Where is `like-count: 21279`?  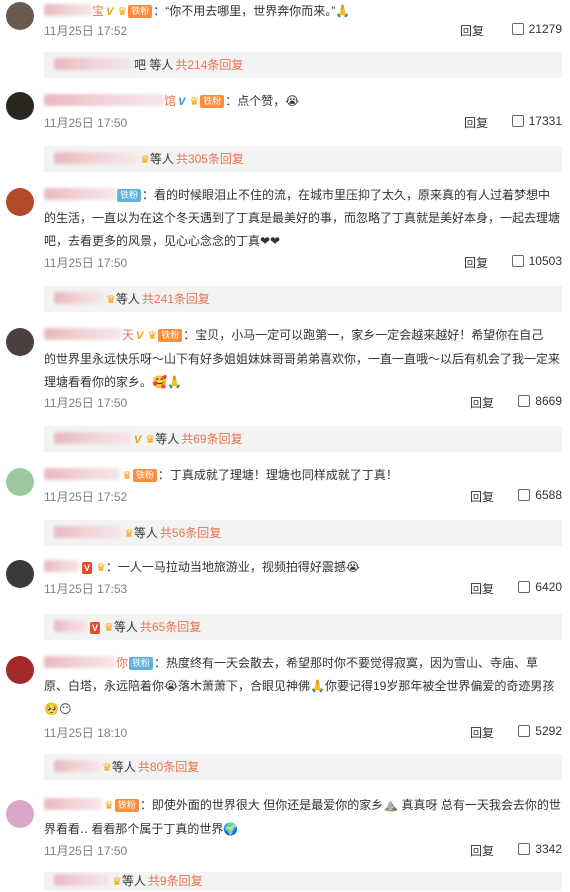
like-count: 21279 is located at coordinates (545, 29).